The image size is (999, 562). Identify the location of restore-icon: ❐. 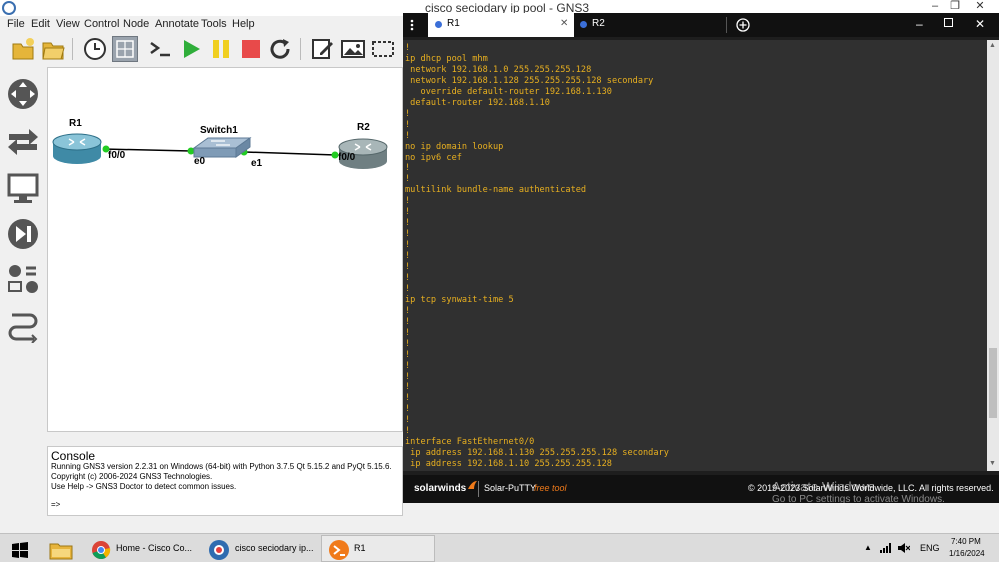
(955, 7).